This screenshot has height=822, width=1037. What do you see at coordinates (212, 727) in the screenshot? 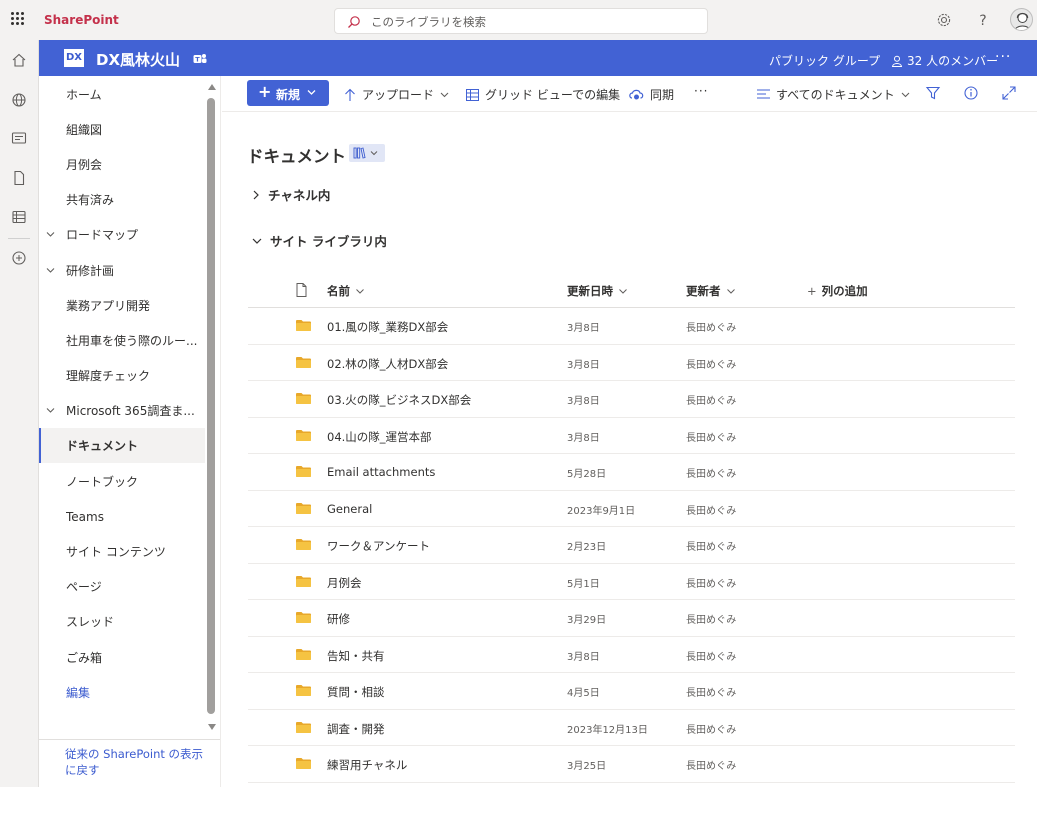
I see `scroll-down-icon` at bounding box center [212, 727].